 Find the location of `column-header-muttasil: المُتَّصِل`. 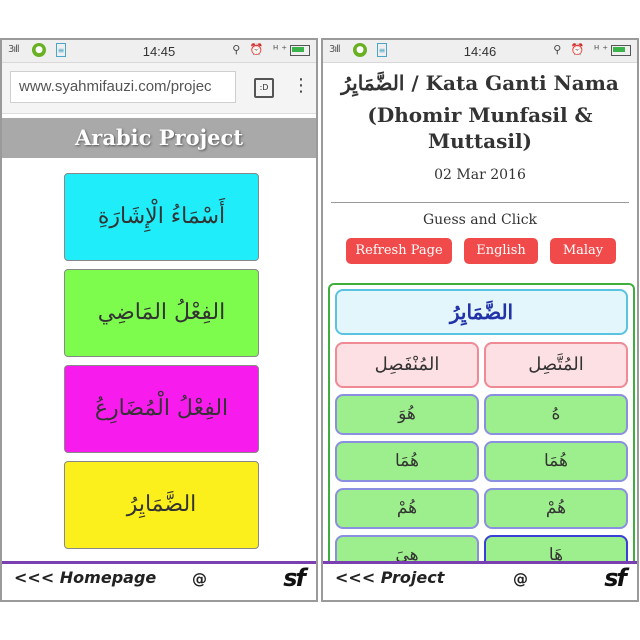

column-header-muttasil: المُتَّصِل is located at coordinates (556, 365).